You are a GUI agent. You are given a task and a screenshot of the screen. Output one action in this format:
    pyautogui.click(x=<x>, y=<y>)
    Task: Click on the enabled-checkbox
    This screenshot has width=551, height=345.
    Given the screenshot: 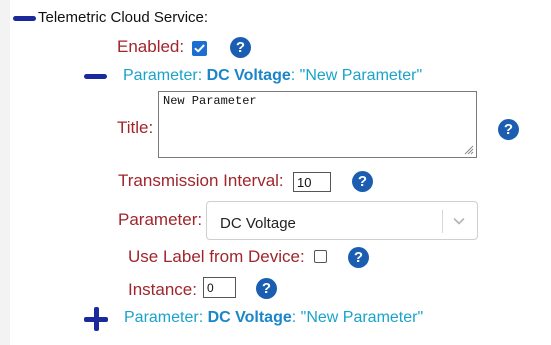 What is the action you would take?
    pyautogui.click(x=199, y=48)
    